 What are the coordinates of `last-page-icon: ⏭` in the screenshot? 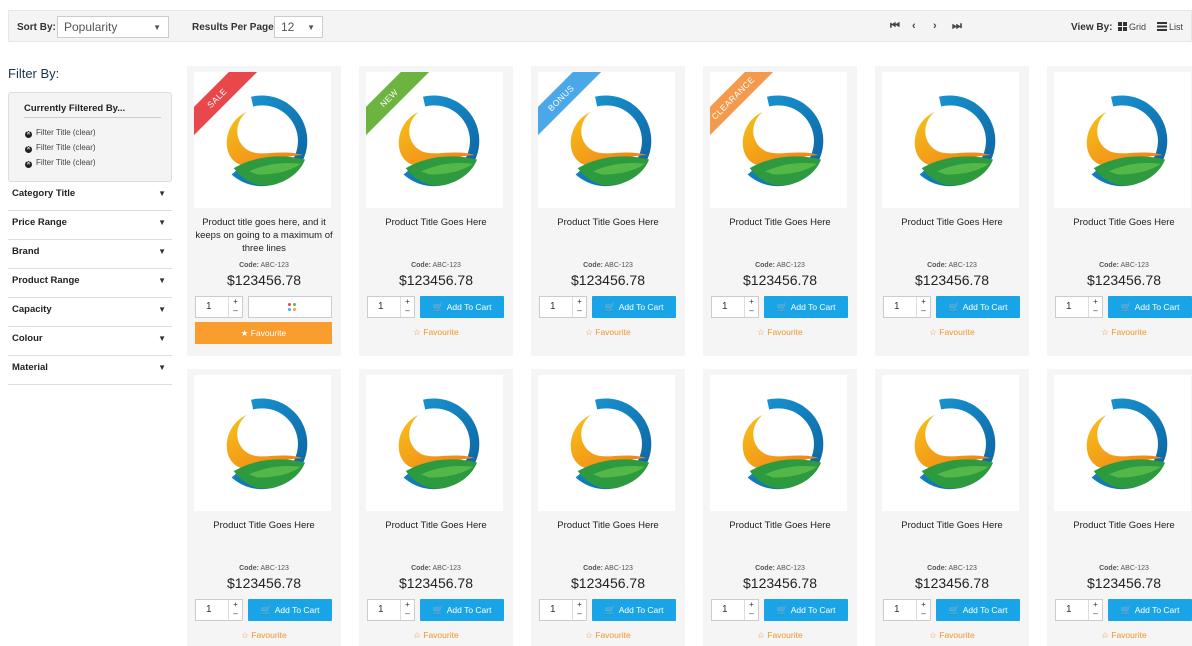 It's located at (957, 26).